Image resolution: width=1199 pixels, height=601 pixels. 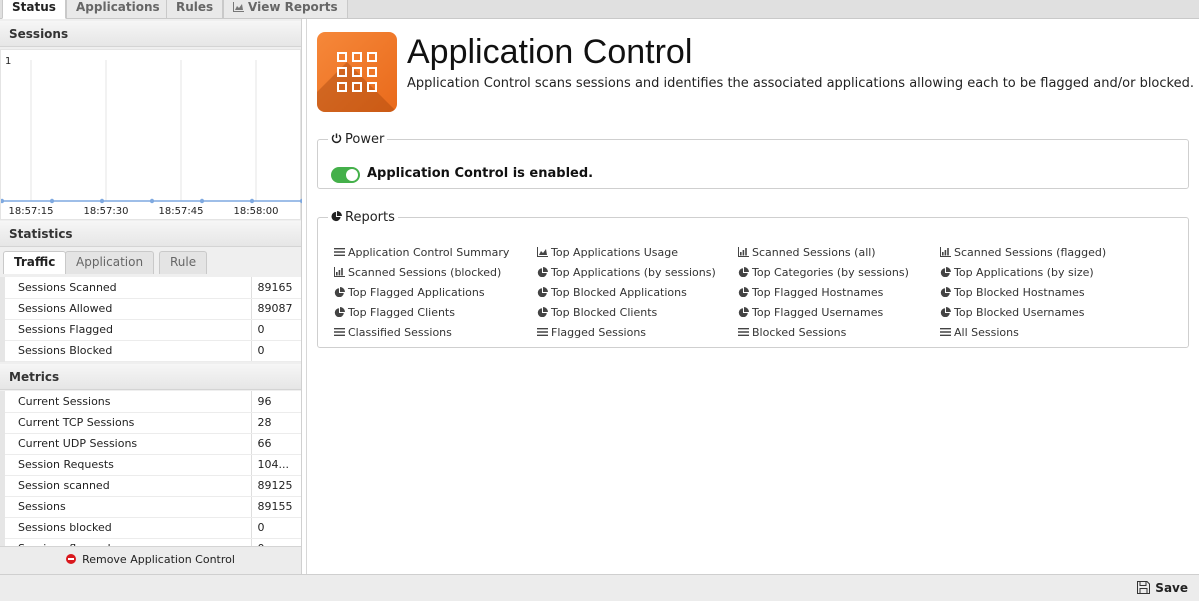 I want to click on report-link: Top Blocked Applications, so click(x=612, y=292).